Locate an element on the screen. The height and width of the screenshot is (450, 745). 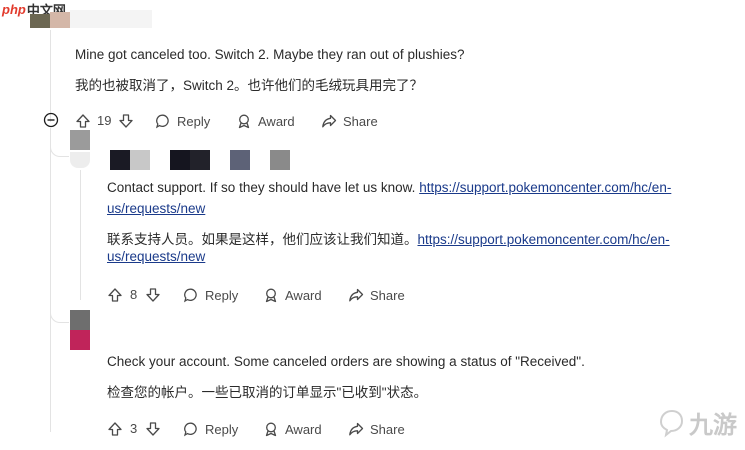
thread-line-second is located at coordinates (80, 235).